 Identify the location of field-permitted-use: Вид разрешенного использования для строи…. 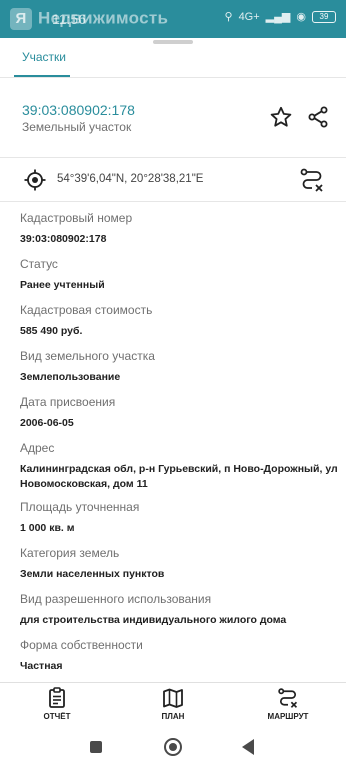
(180, 610).